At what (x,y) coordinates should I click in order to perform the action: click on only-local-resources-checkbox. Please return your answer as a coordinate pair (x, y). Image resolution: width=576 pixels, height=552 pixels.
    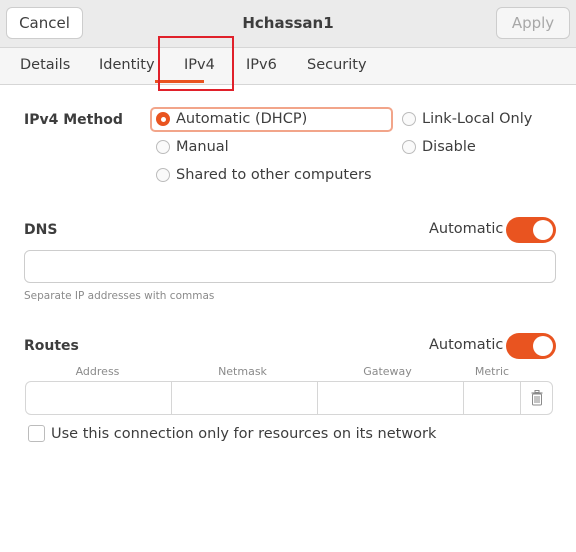
    Looking at the image, I should click on (36, 433).